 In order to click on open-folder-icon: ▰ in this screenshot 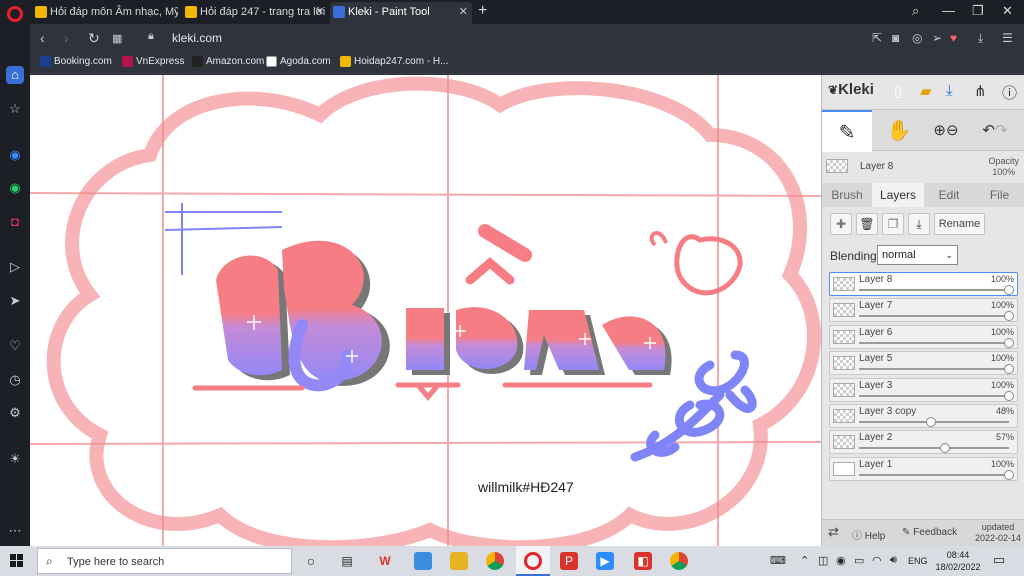, I will do `click(926, 91)`.